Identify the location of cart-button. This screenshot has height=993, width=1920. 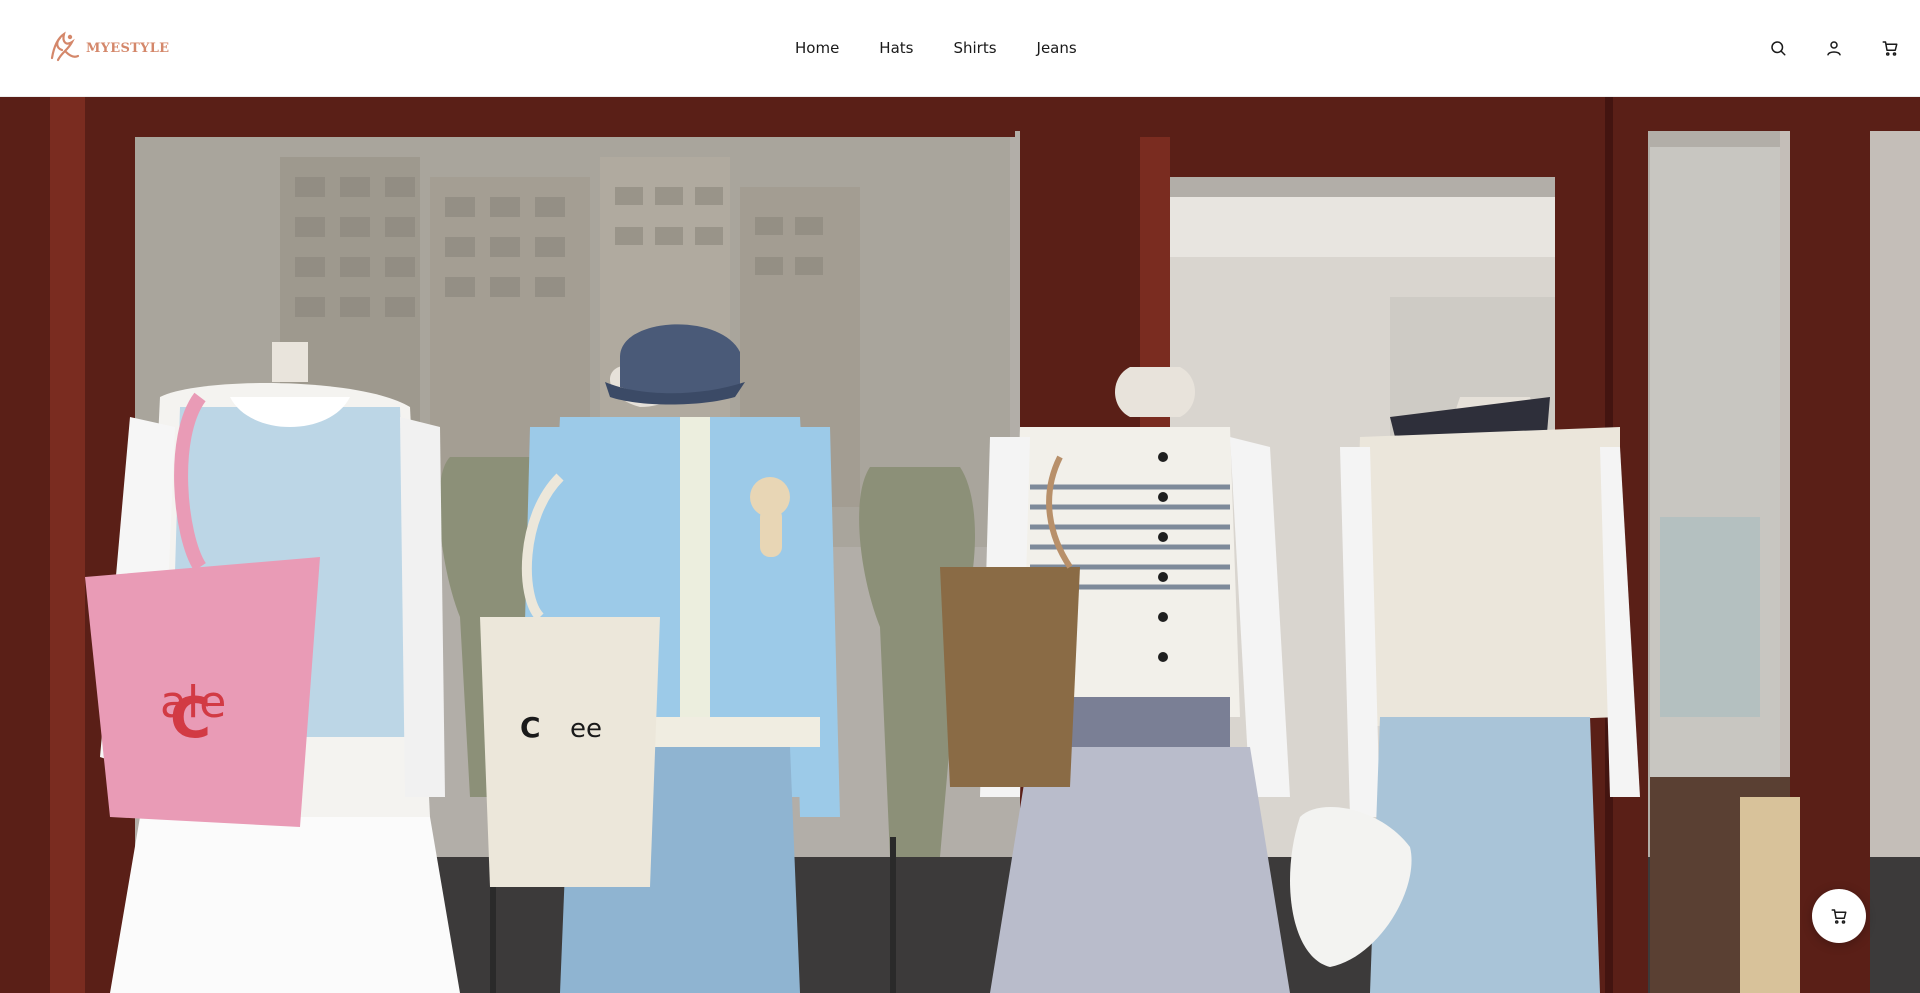
(1890, 48).